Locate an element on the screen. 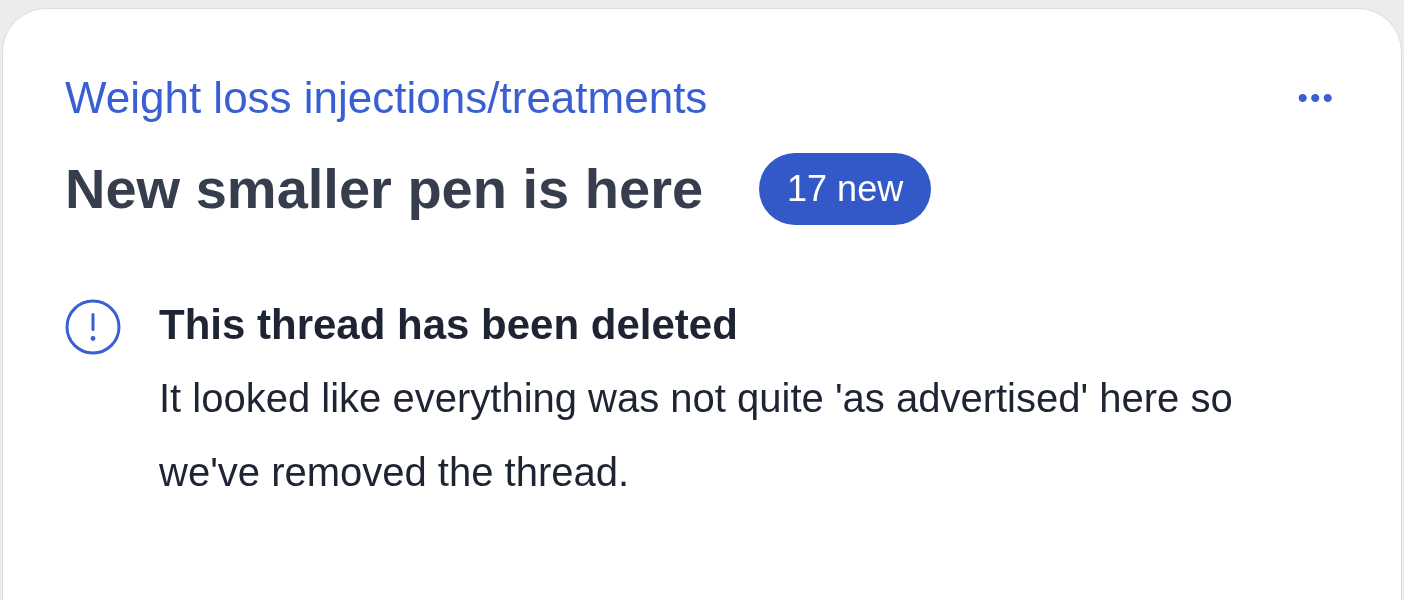  exclamation-icon is located at coordinates (93, 327).